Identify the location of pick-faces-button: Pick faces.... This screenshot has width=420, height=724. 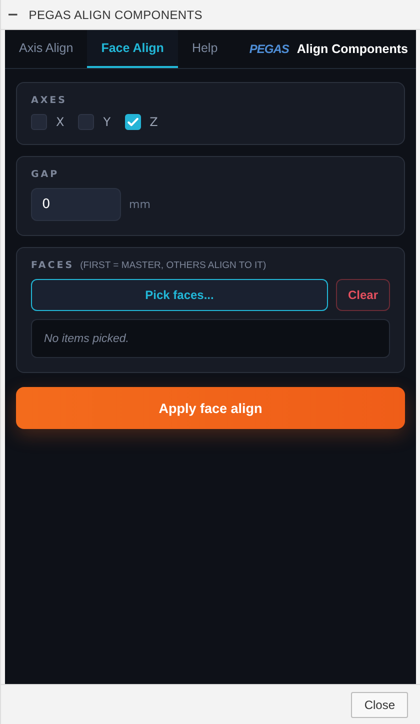
(179, 295).